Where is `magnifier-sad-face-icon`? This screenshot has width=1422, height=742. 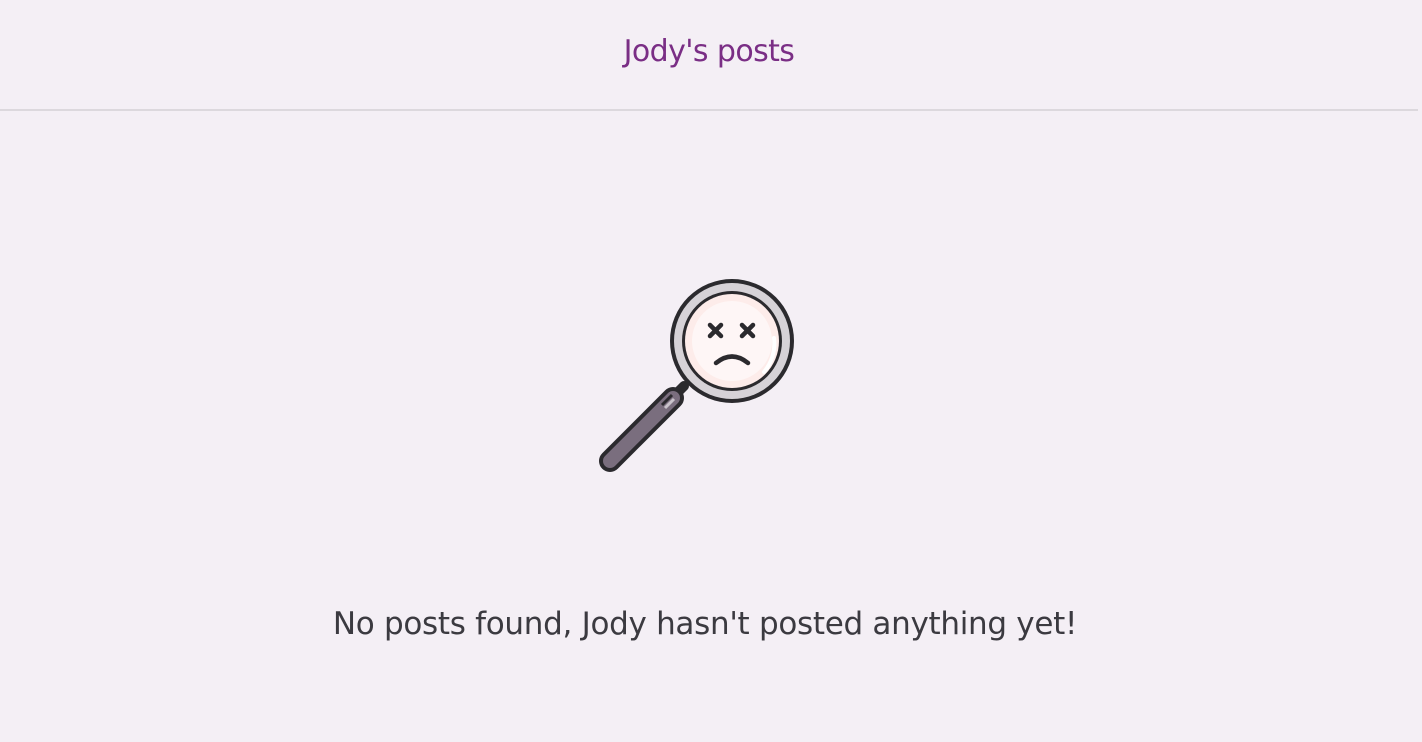
magnifier-sad-face-icon is located at coordinates (696, 375).